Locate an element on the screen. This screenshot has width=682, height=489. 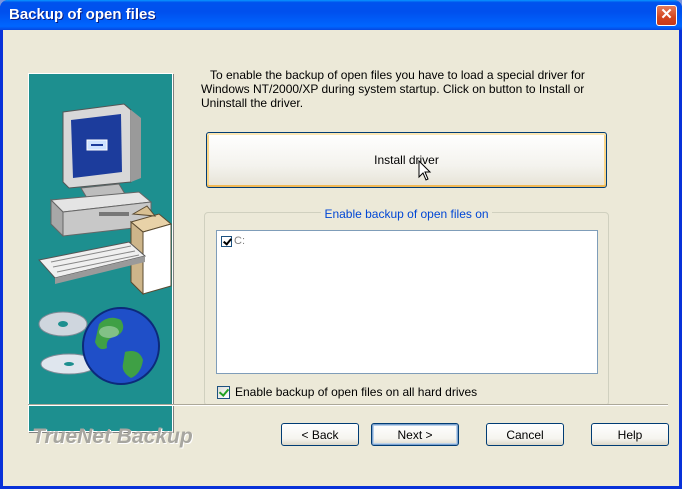
close-icon: ✕ is located at coordinates (666, 14).